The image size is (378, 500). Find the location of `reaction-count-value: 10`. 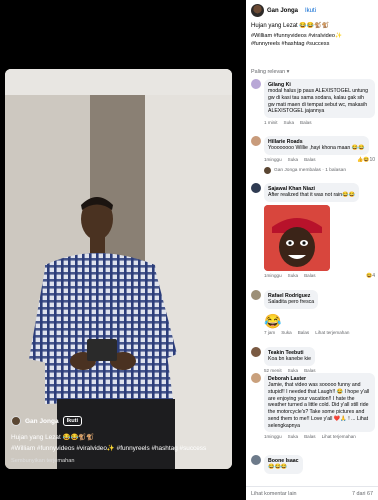

reaction-count-value: 10 is located at coordinates (372, 159).